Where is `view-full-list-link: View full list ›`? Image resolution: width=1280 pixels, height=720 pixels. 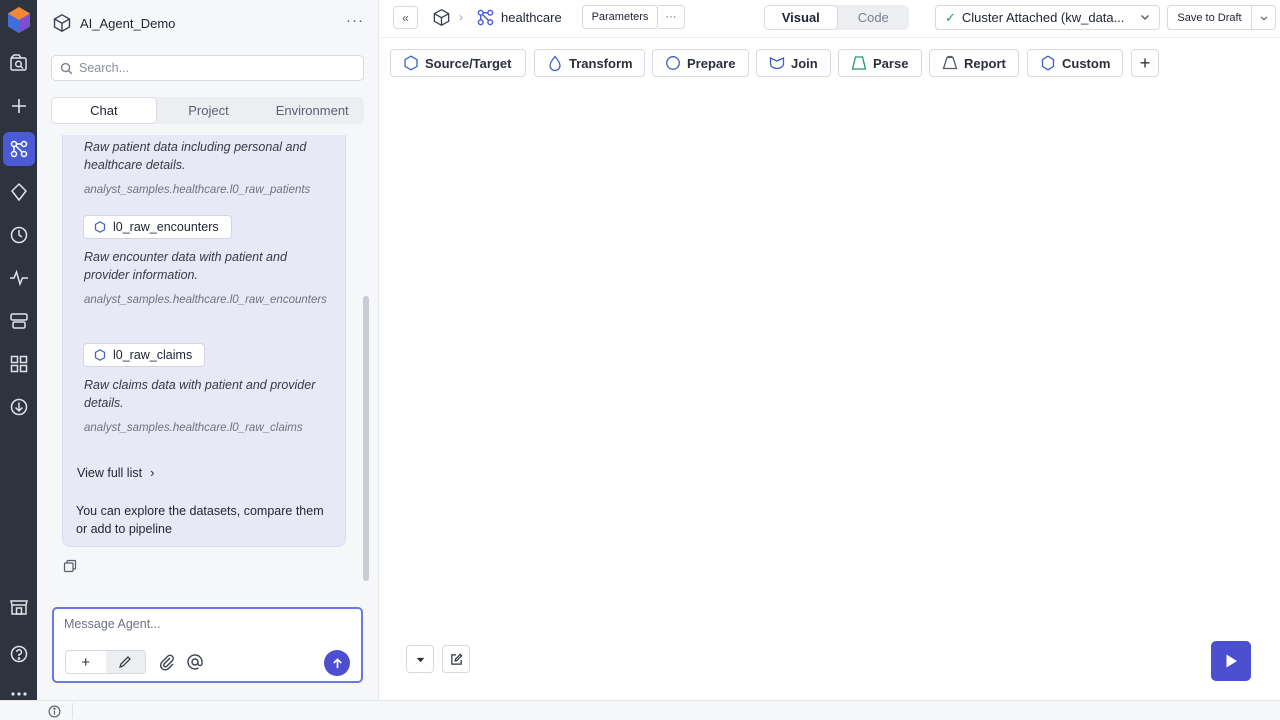
view-full-list-link: View full list › is located at coordinates (115, 472).